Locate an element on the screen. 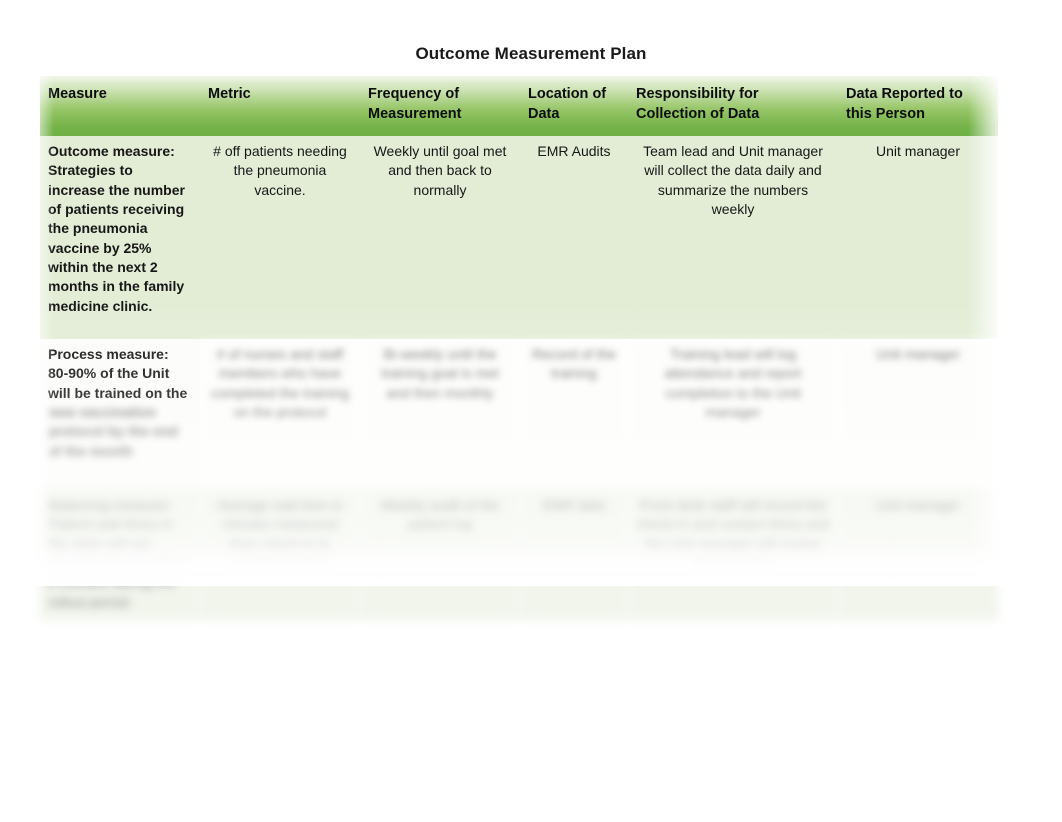 Image resolution: width=1062 pixels, height=822 pixels. cell-reported-to-row1: Unit manager is located at coordinates (918, 237).